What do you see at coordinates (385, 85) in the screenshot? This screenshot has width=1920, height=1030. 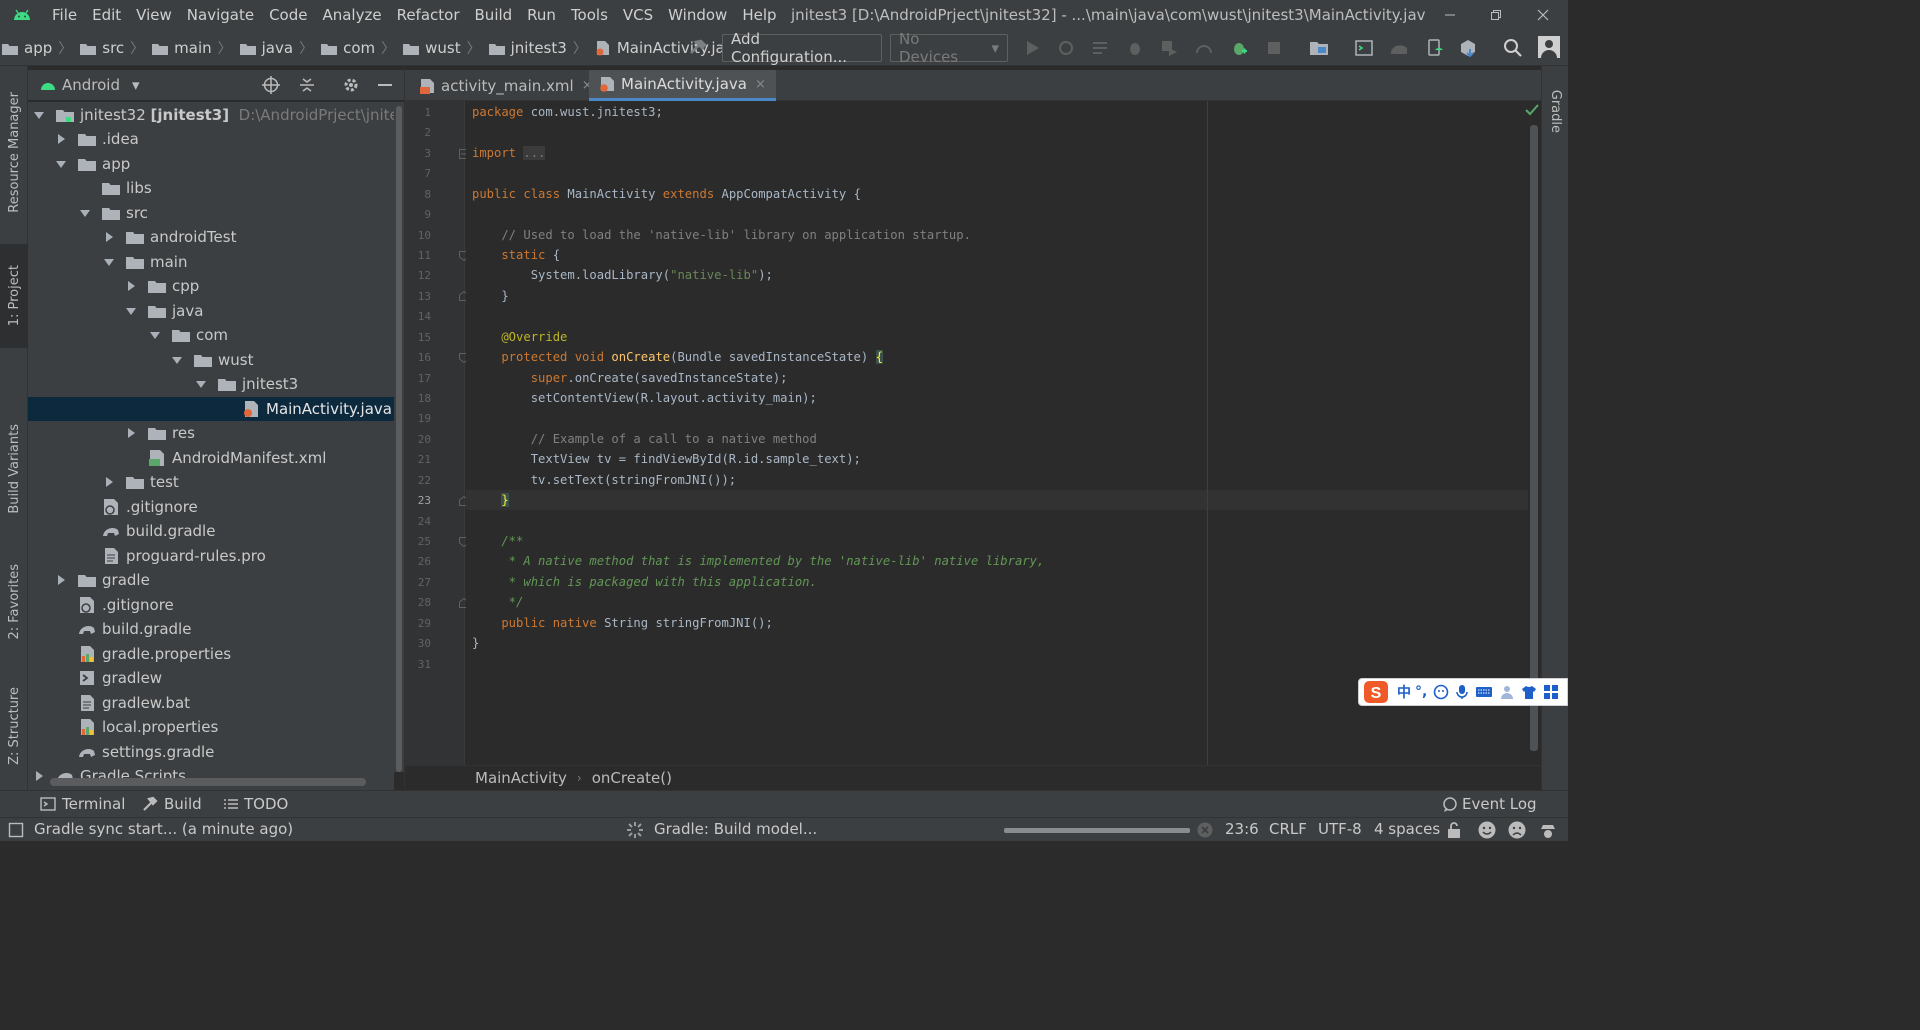 I see `hide-panel-icon` at bounding box center [385, 85].